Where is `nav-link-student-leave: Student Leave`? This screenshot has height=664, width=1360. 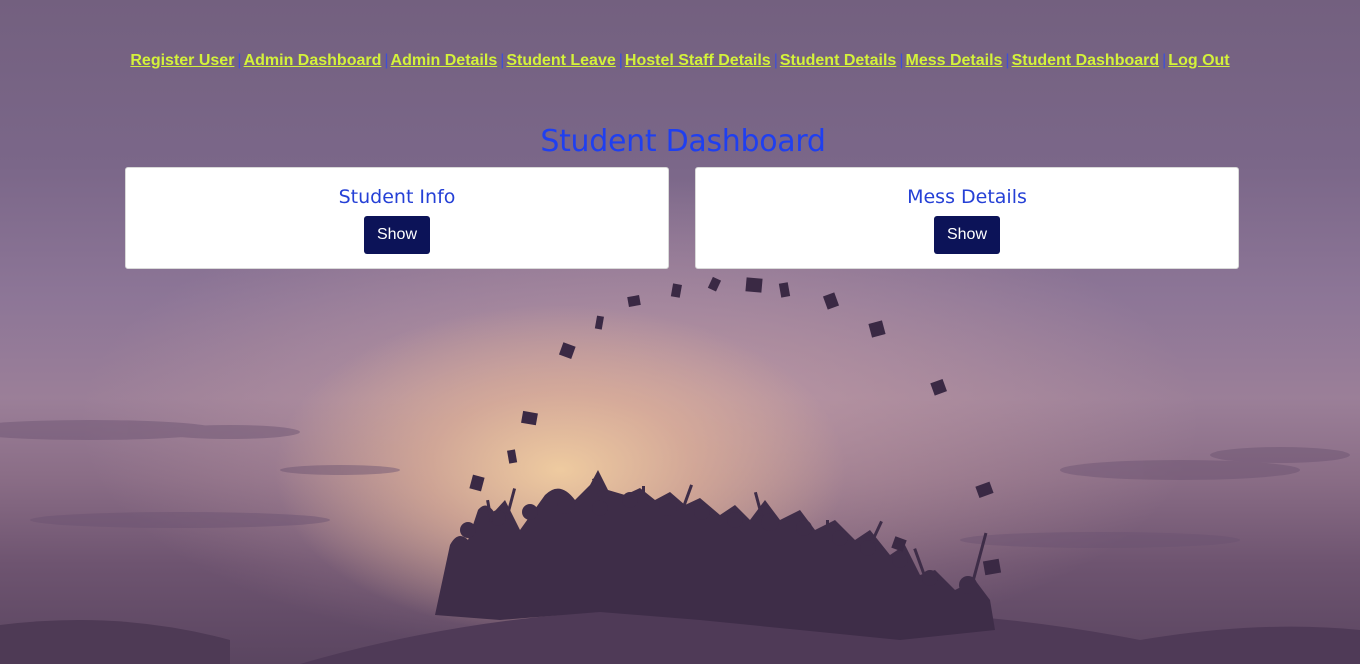 nav-link-student-leave: Student Leave is located at coordinates (560, 60).